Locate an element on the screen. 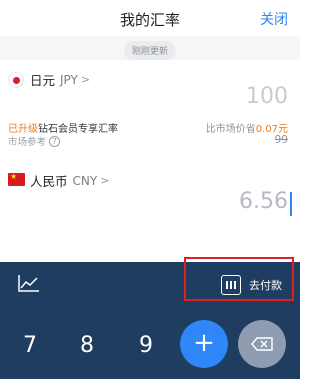  china-flag-icon: ★ is located at coordinates (16, 179).